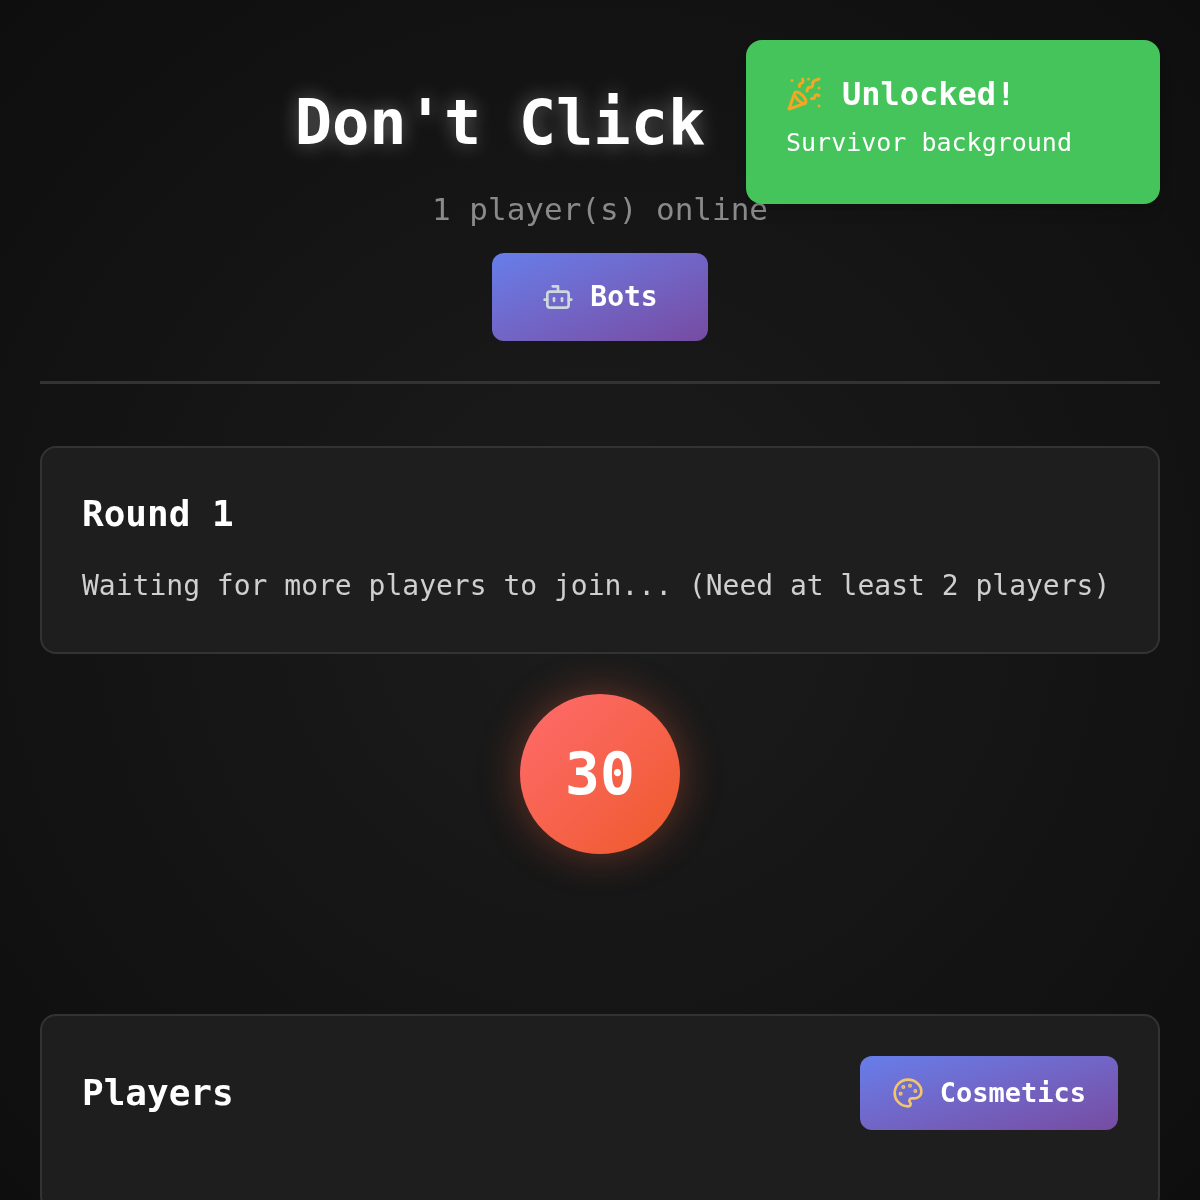  Describe the element at coordinates (804, 94) in the screenshot. I see `party-popper-icon` at that location.